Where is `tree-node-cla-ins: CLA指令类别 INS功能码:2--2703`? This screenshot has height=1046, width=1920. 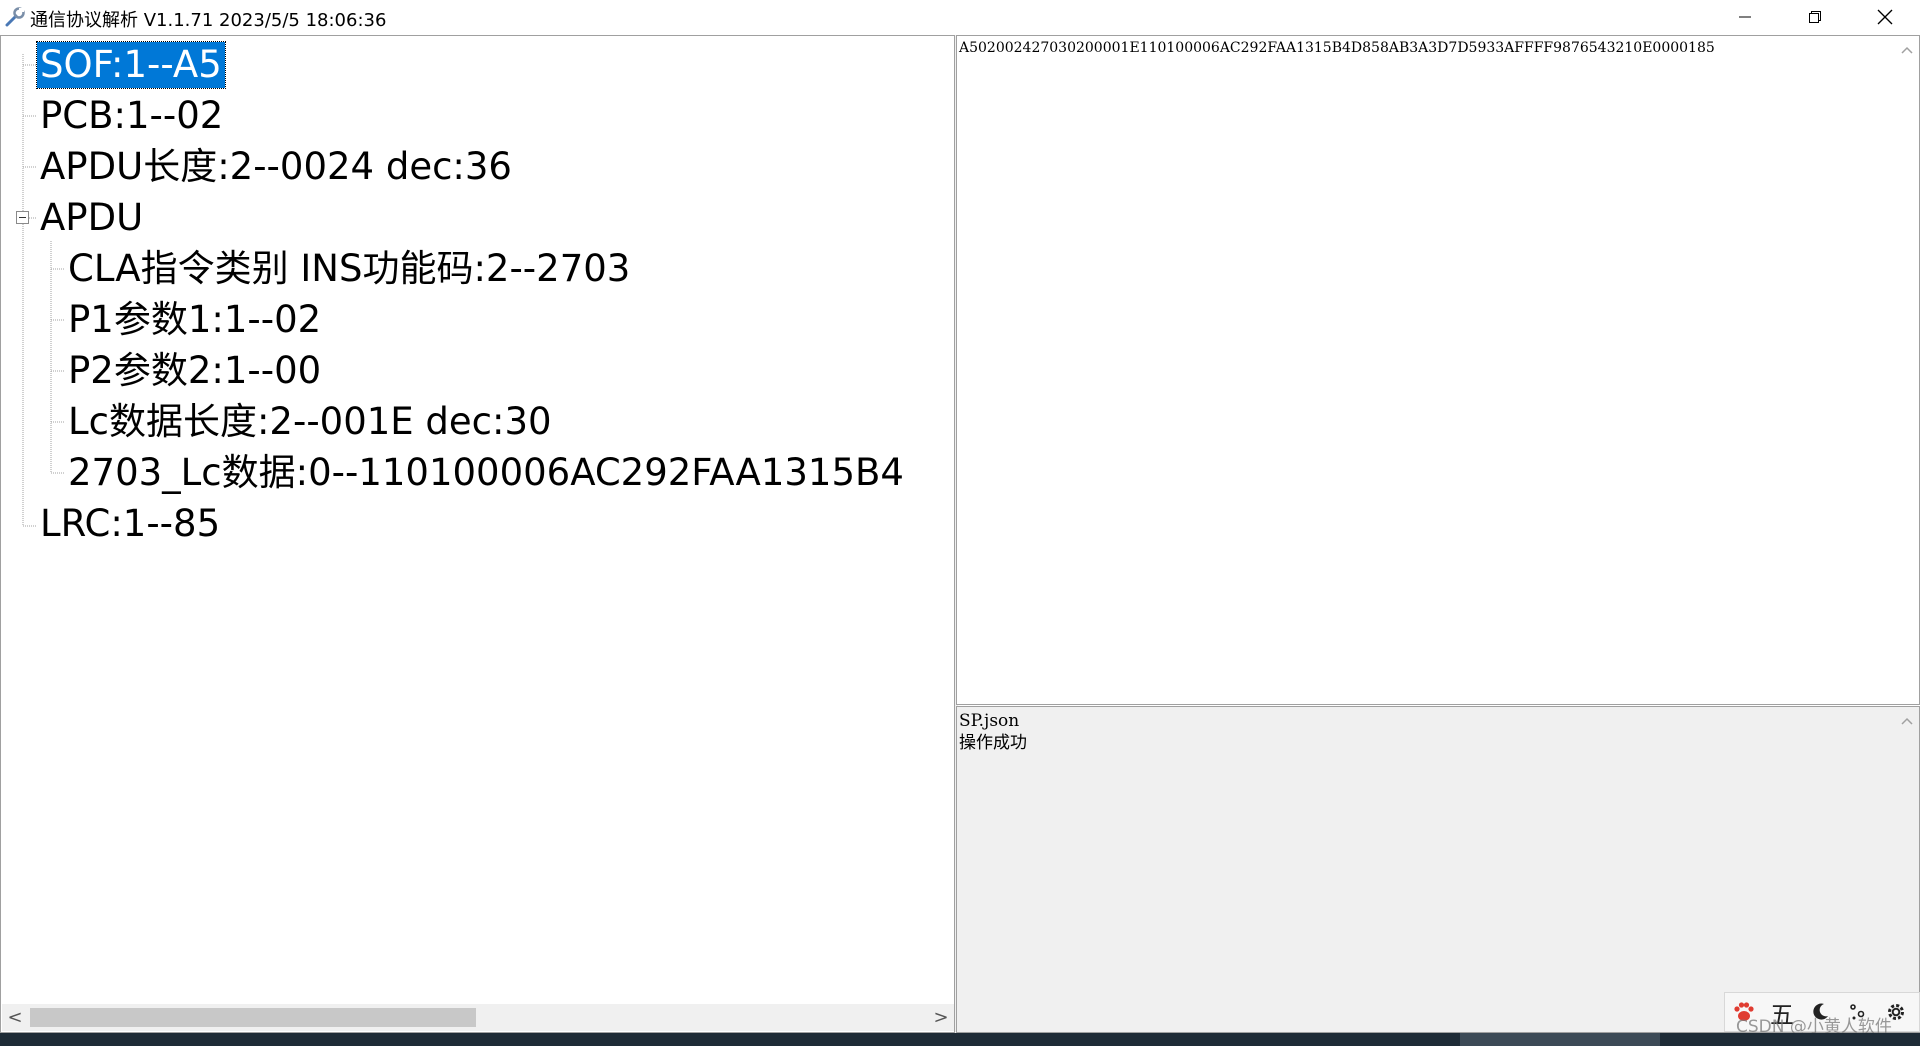
tree-node-cla-ins: CLA指令类别 INS功能码:2--2703 is located at coordinates (349, 269).